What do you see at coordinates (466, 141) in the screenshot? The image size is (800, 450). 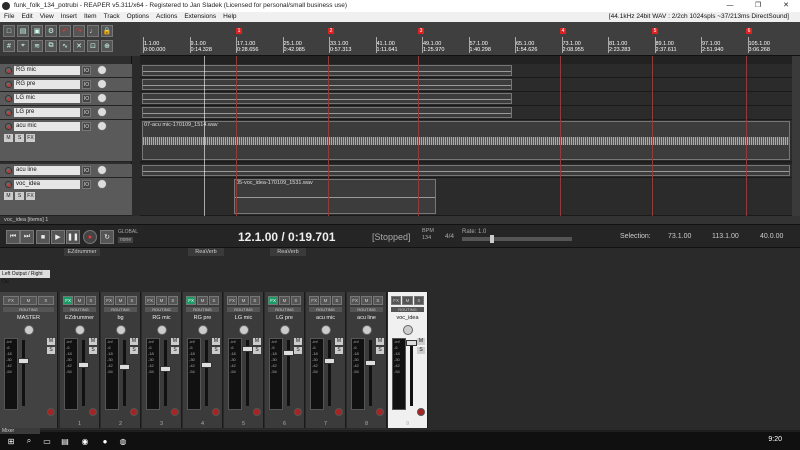 I see `track-lane: 07-acu mic-170109_1514.wav` at bounding box center [466, 141].